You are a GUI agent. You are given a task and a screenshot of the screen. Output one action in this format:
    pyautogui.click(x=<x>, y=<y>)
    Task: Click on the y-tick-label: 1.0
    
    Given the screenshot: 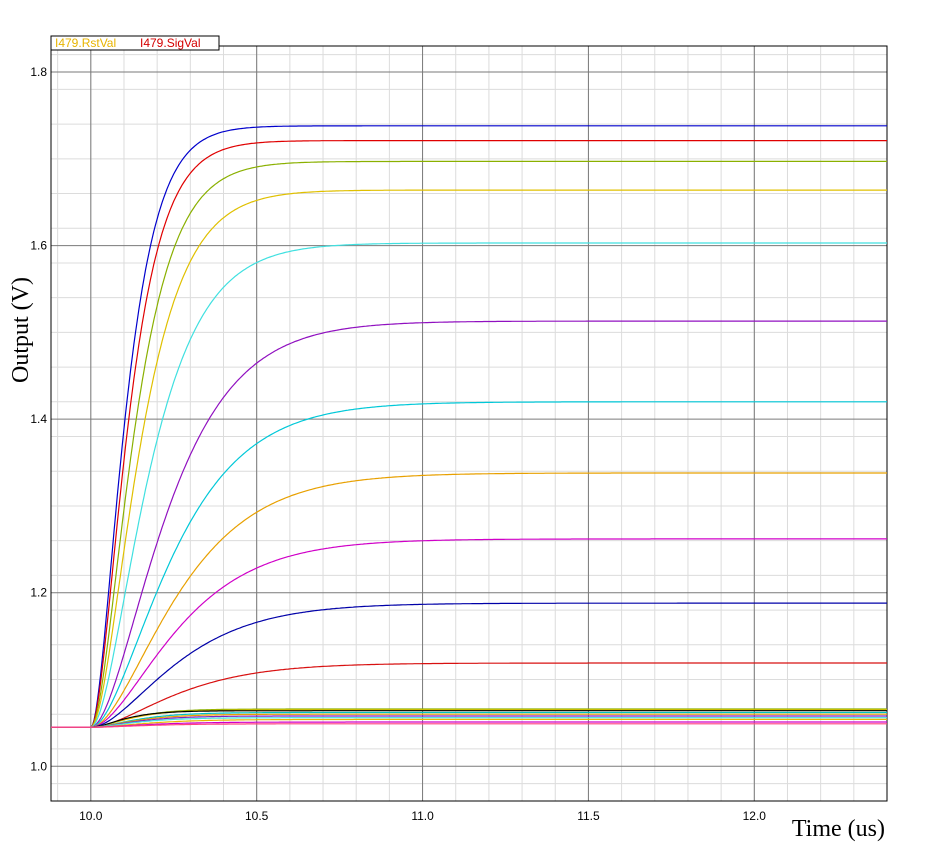 What is the action you would take?
    pyautogui.click(x=38, y=766)
    